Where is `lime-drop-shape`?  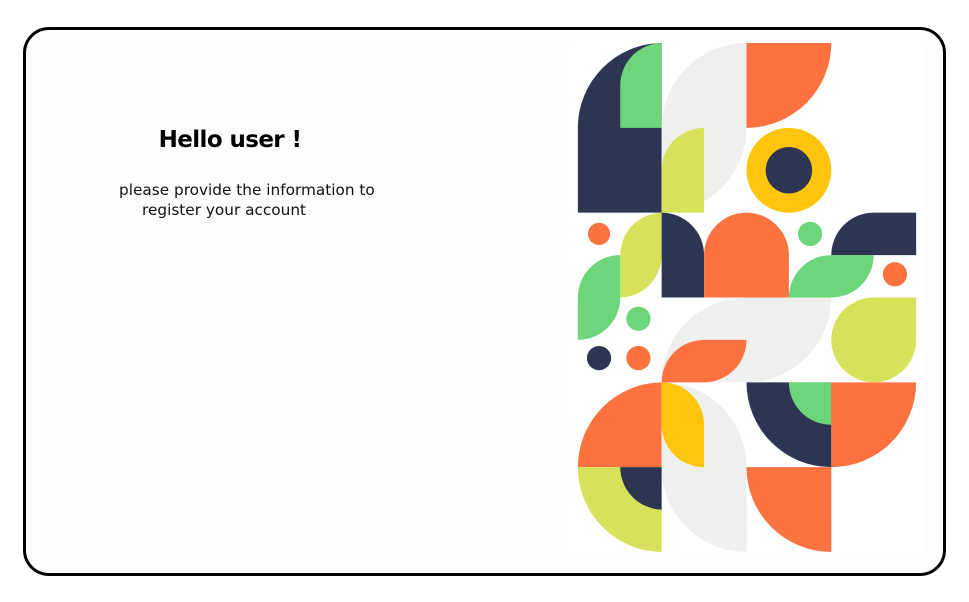
lime-drop-shape is located at coordinates (874, 340).